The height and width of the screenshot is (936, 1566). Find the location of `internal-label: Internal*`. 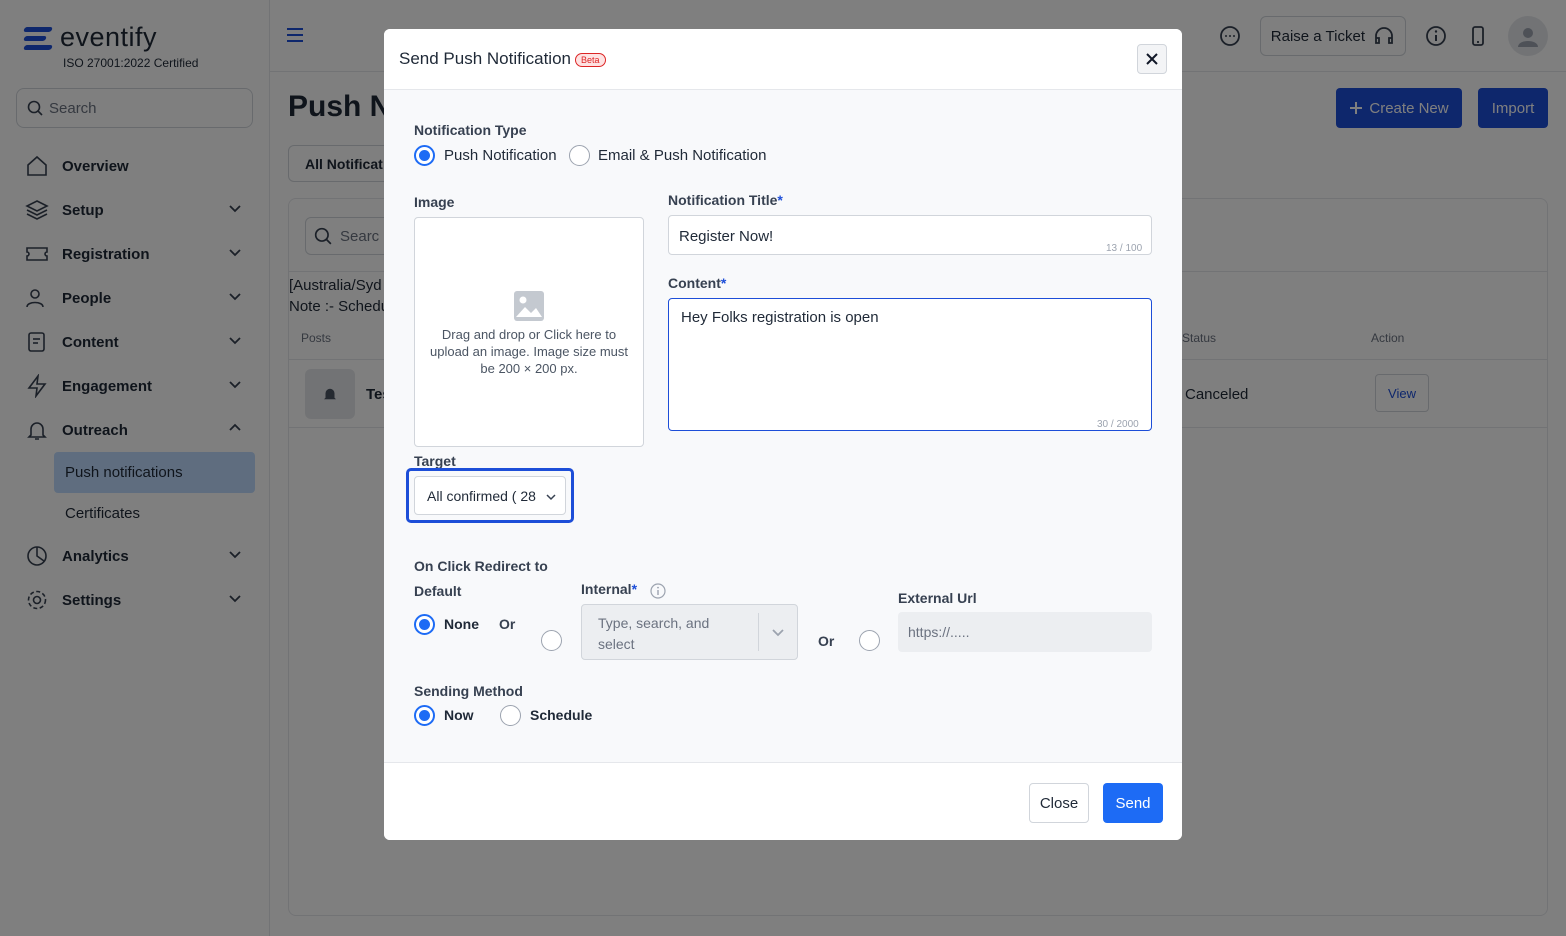

internal-label: Internal* is located at coordinates (609, 589).